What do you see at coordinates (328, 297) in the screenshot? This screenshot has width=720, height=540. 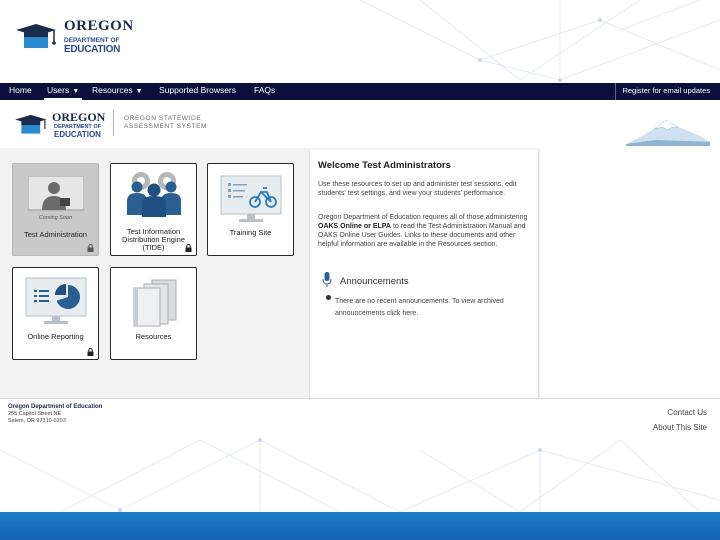 I see `bullet-dot` at bounding box center [328, 297].